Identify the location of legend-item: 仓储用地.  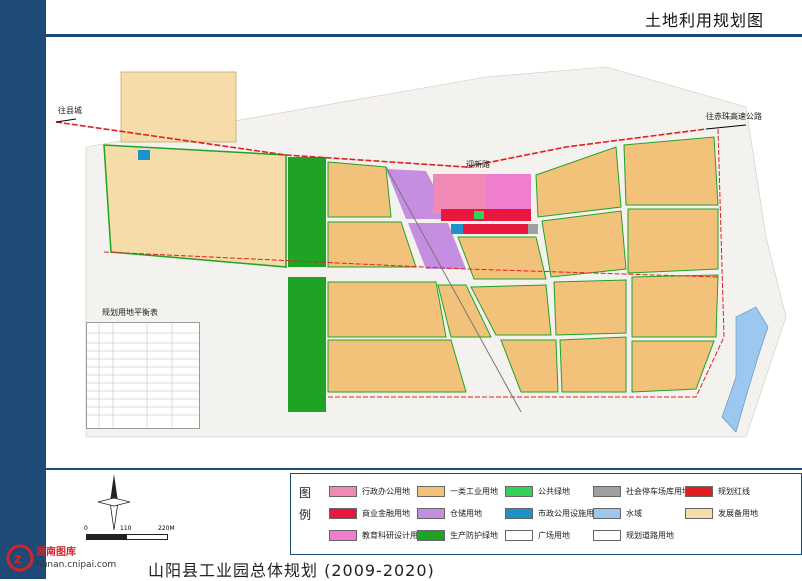
(449, 513).